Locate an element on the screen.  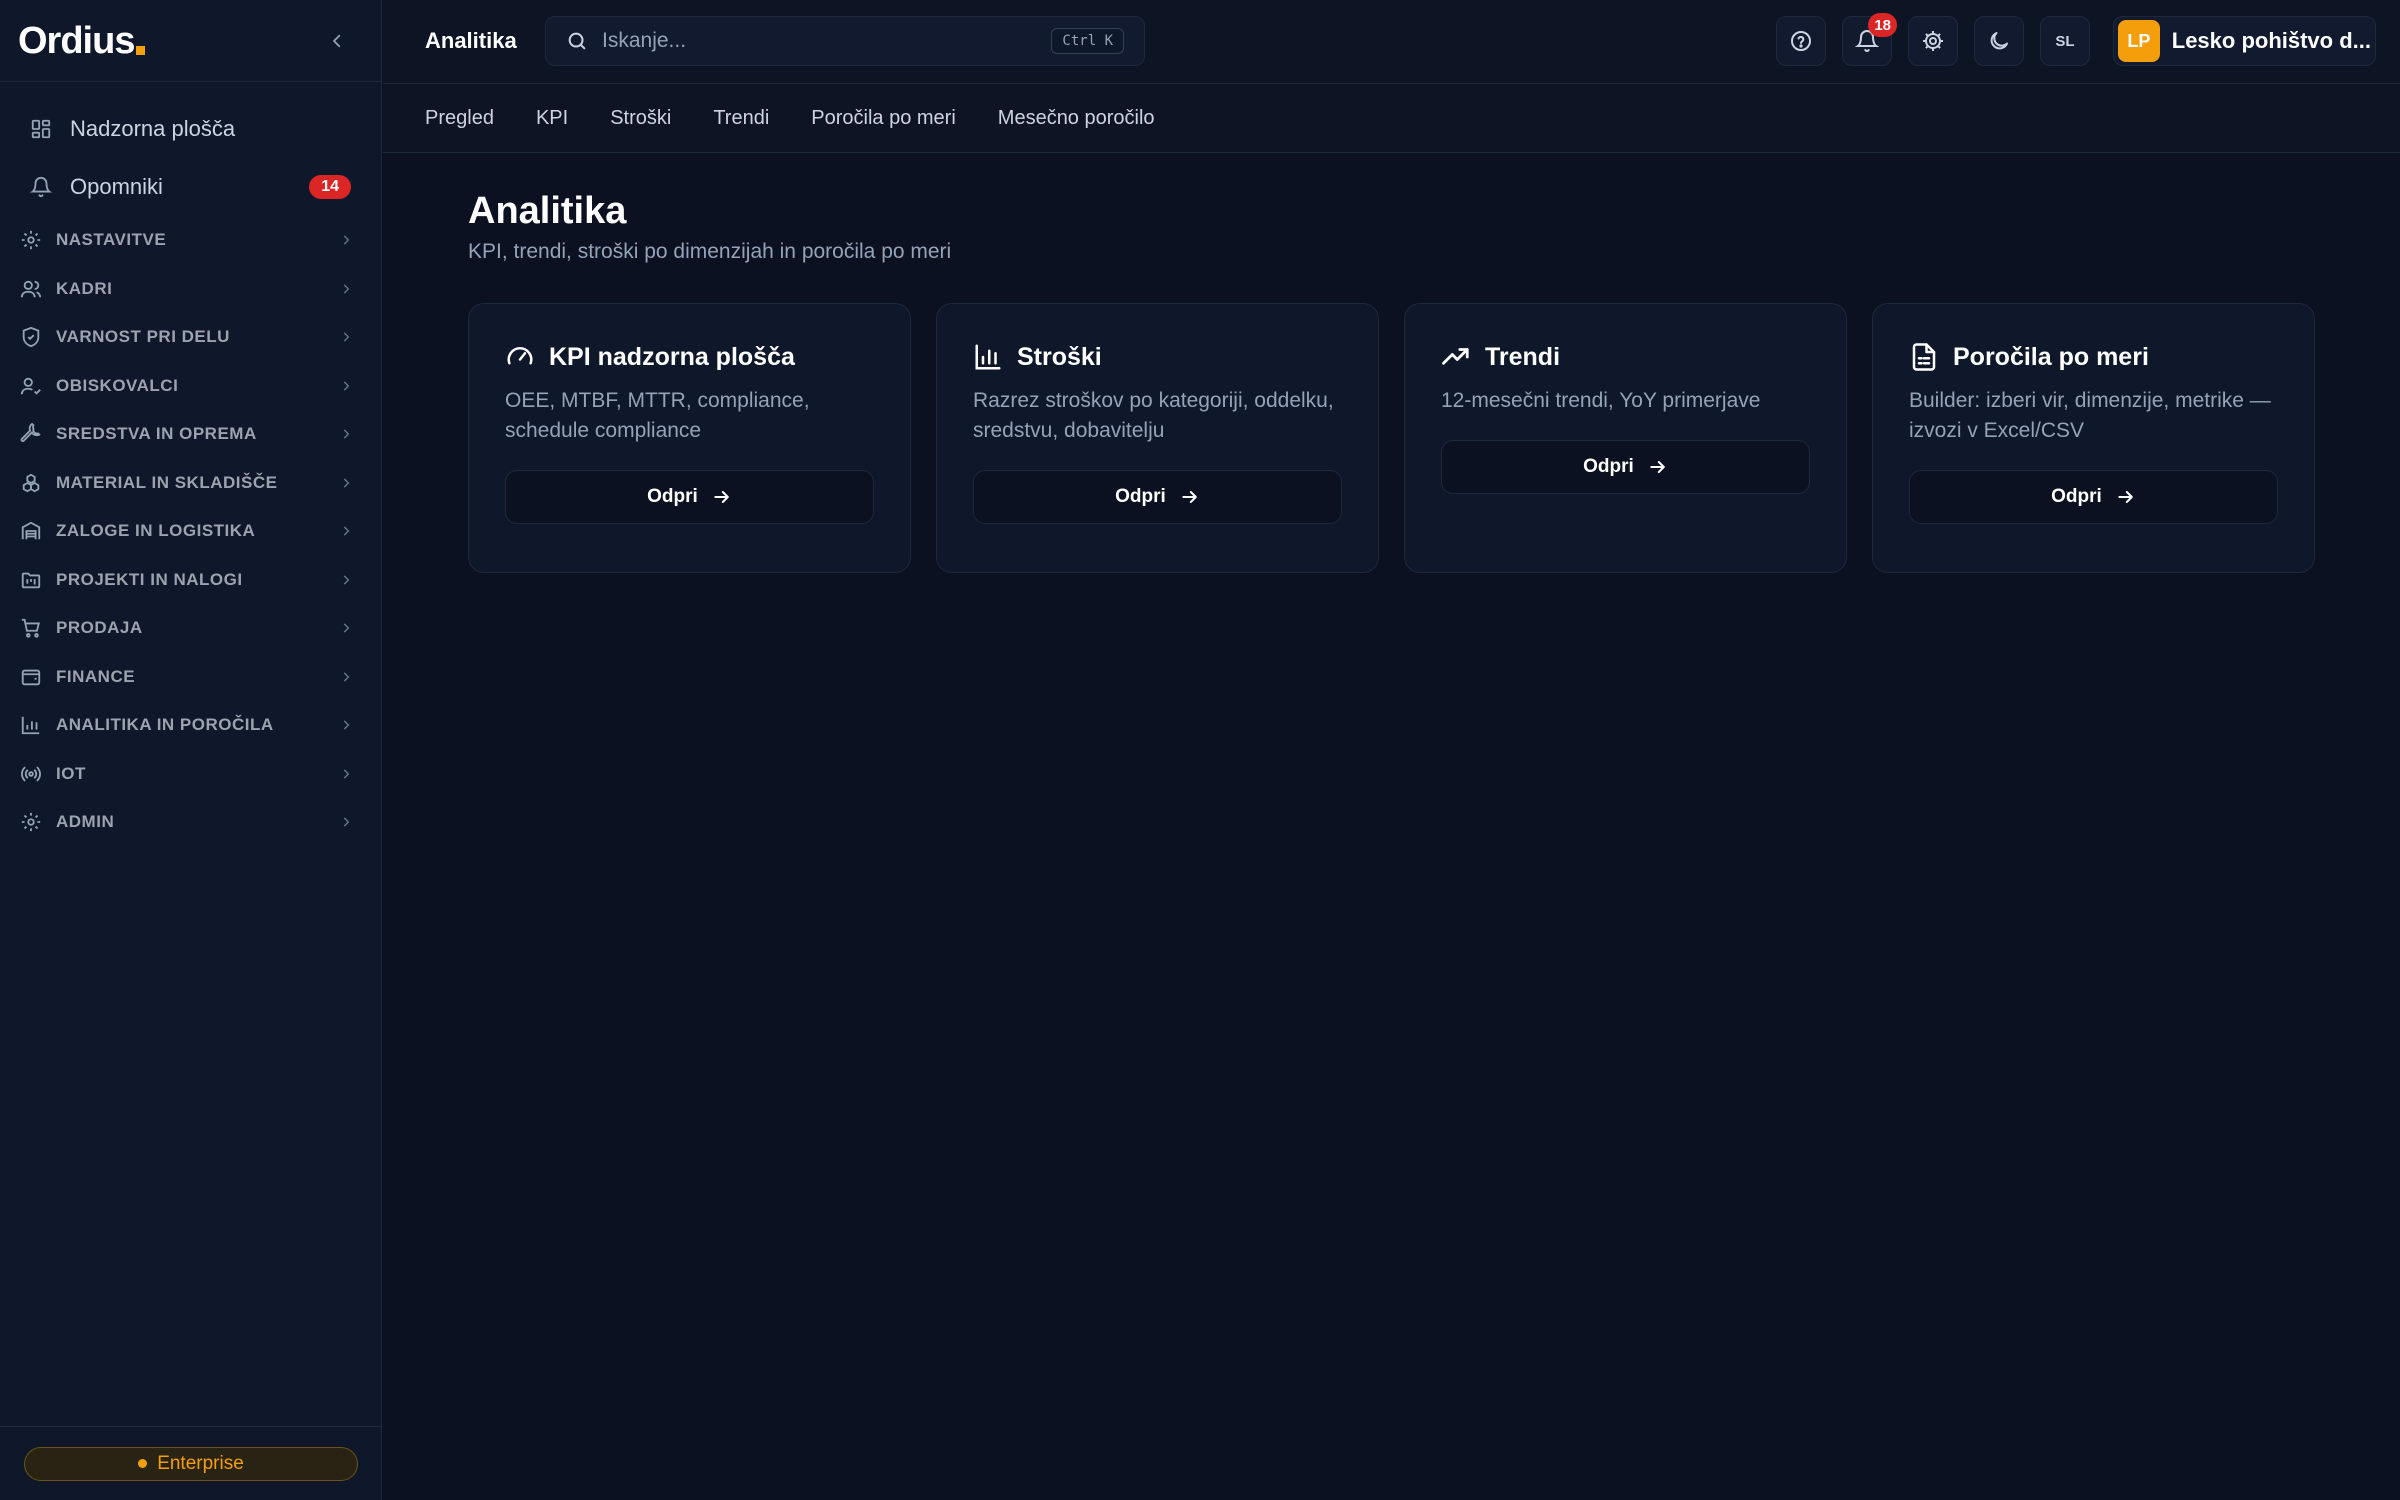
open-stroski-button: Odpri is located at coordinates (1157, 497).